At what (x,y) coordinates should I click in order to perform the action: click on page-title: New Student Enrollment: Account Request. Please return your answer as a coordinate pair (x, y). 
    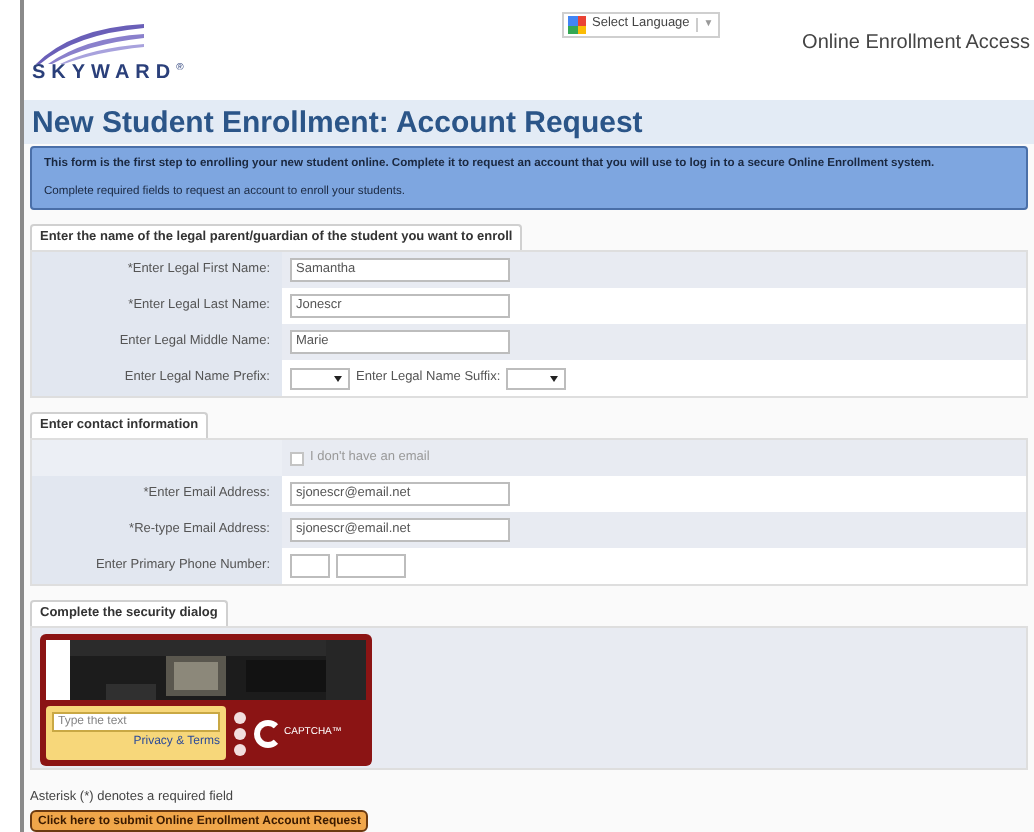
    Looking at the image, I should click on (337, 122).